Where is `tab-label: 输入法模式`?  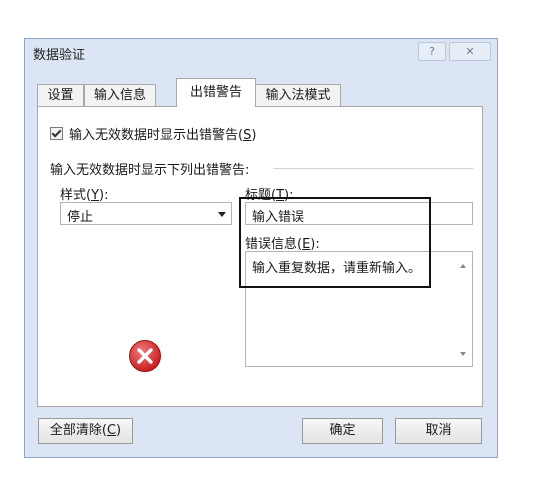
tab-label: 输入法模式 is located at coordinates (298, 95).